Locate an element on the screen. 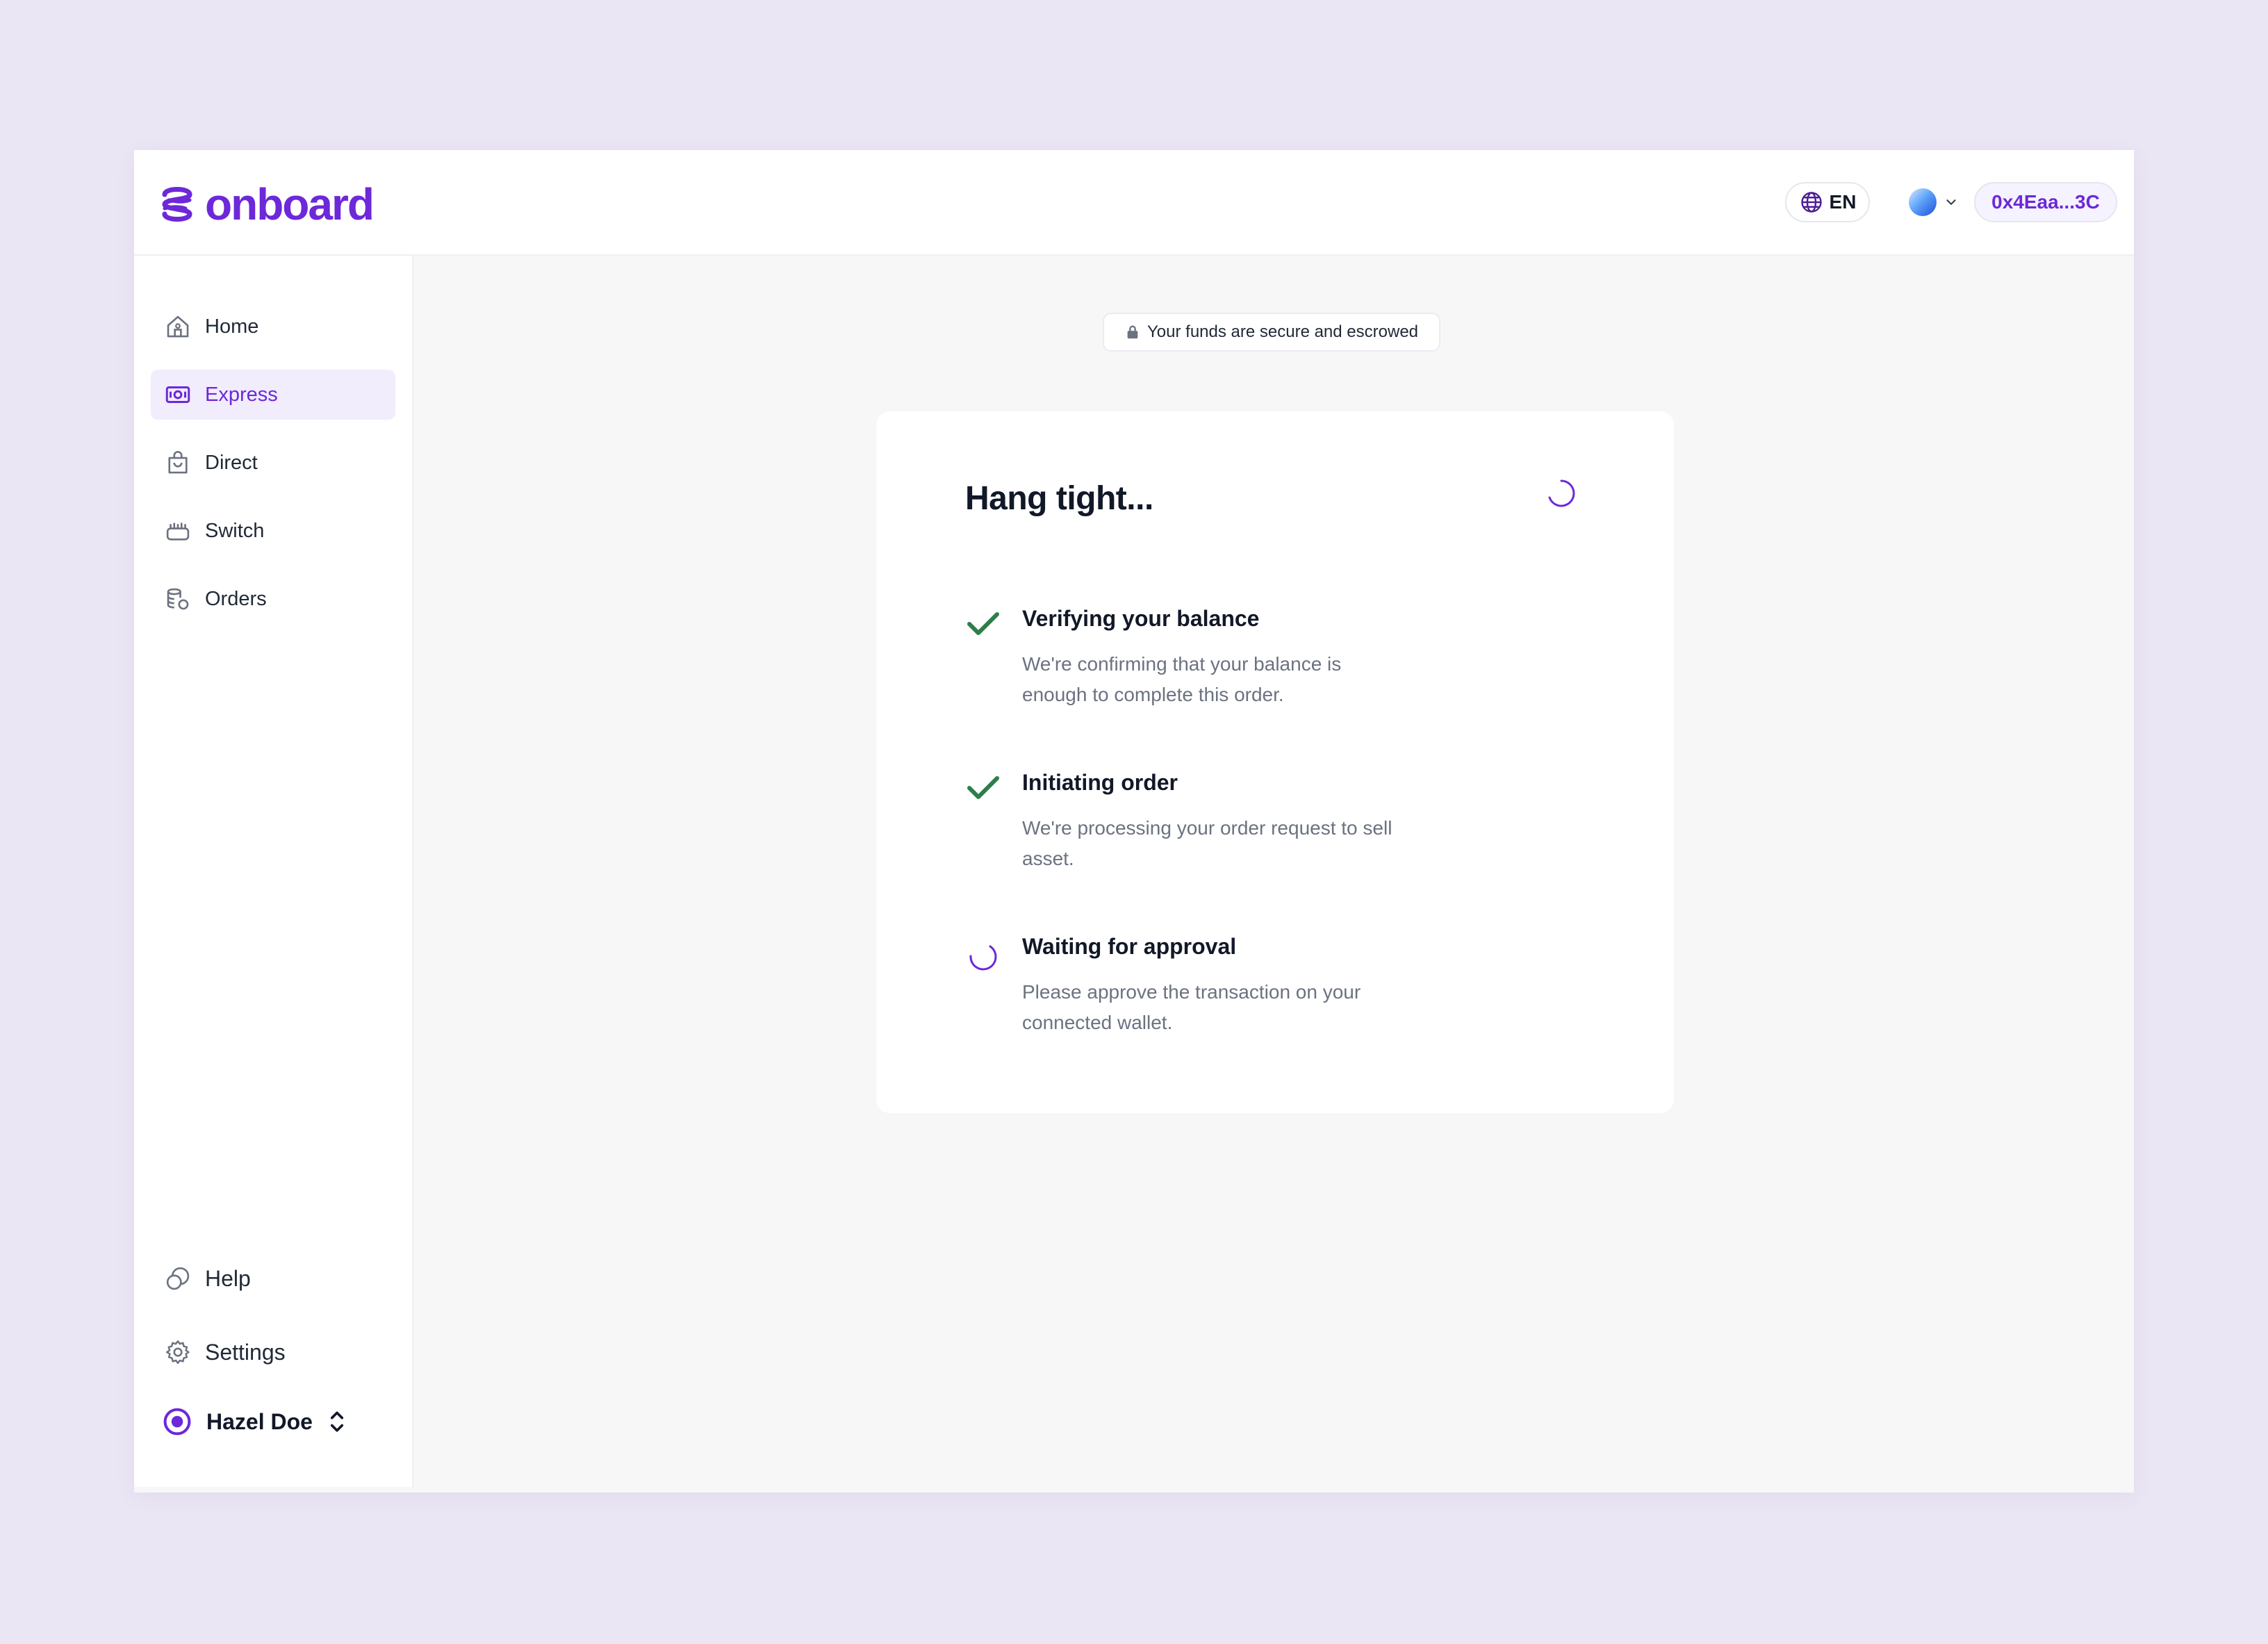 The image size is (2268, 1644). logo-text: onboard is located at coordinates (290, 204).